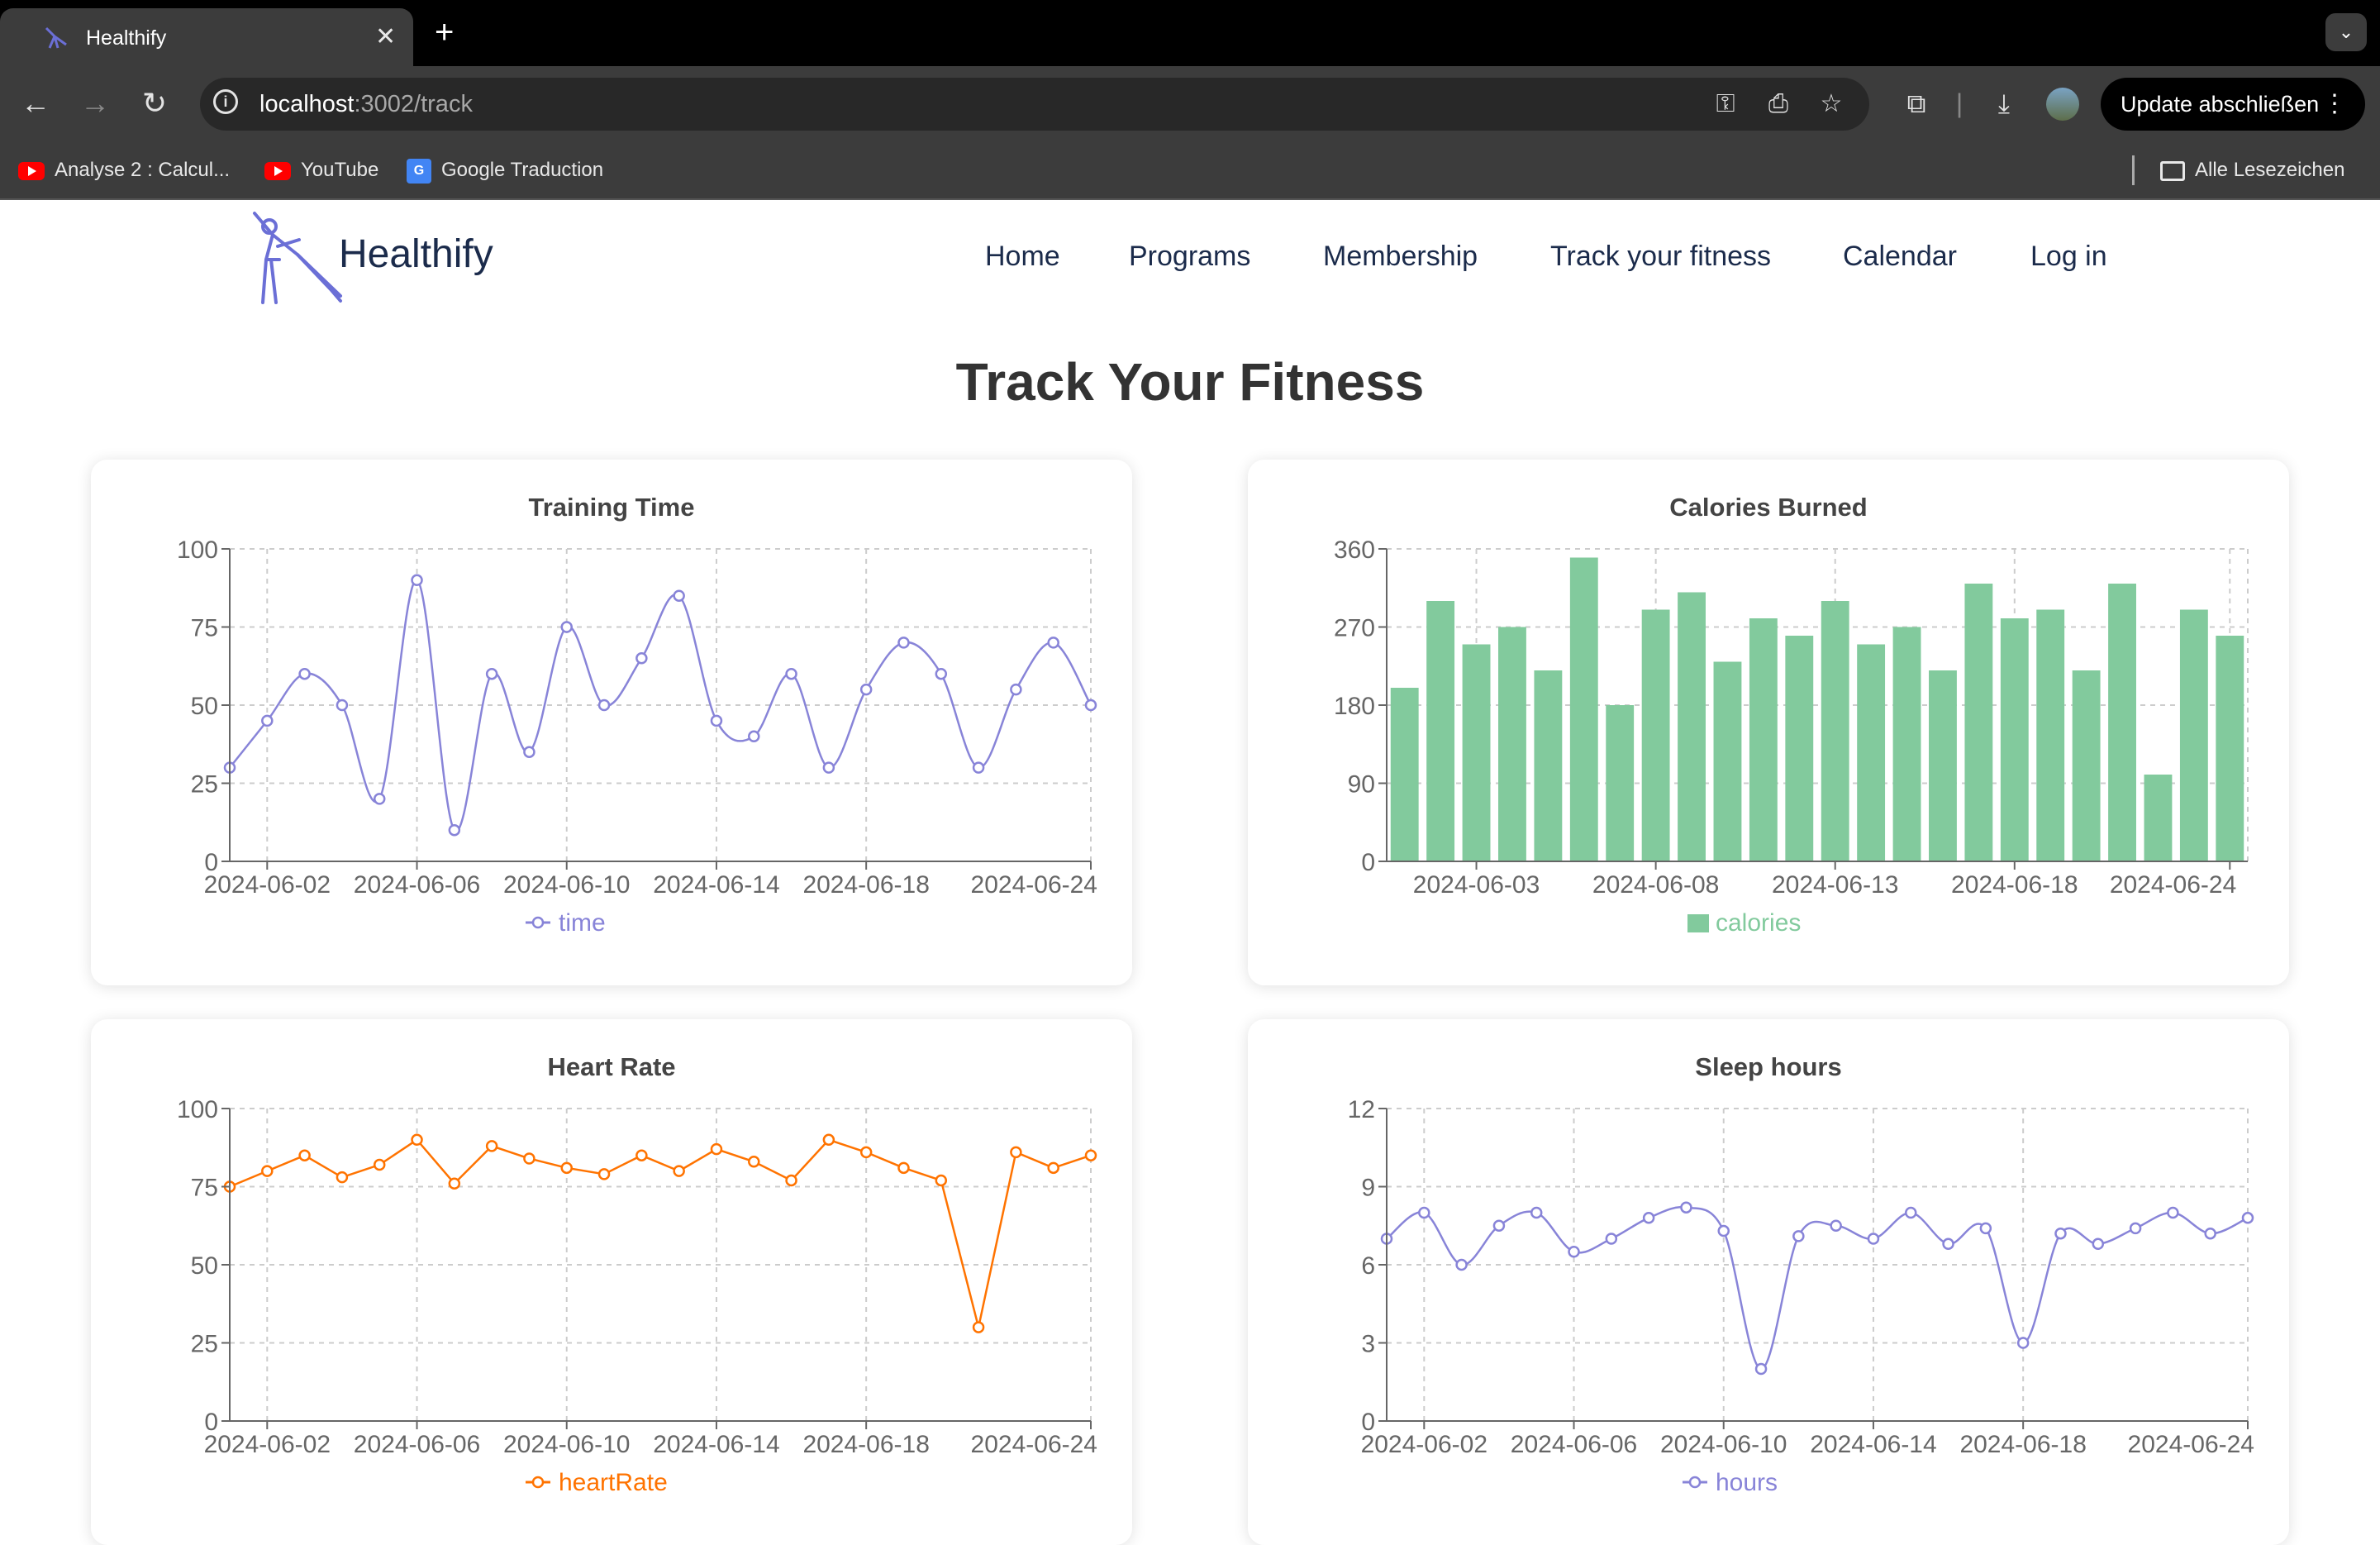  What do you see at coordinates (1354, 706) in the screenshot?
I see `y-tick-label: 180` at bounding box center [1354, 706].